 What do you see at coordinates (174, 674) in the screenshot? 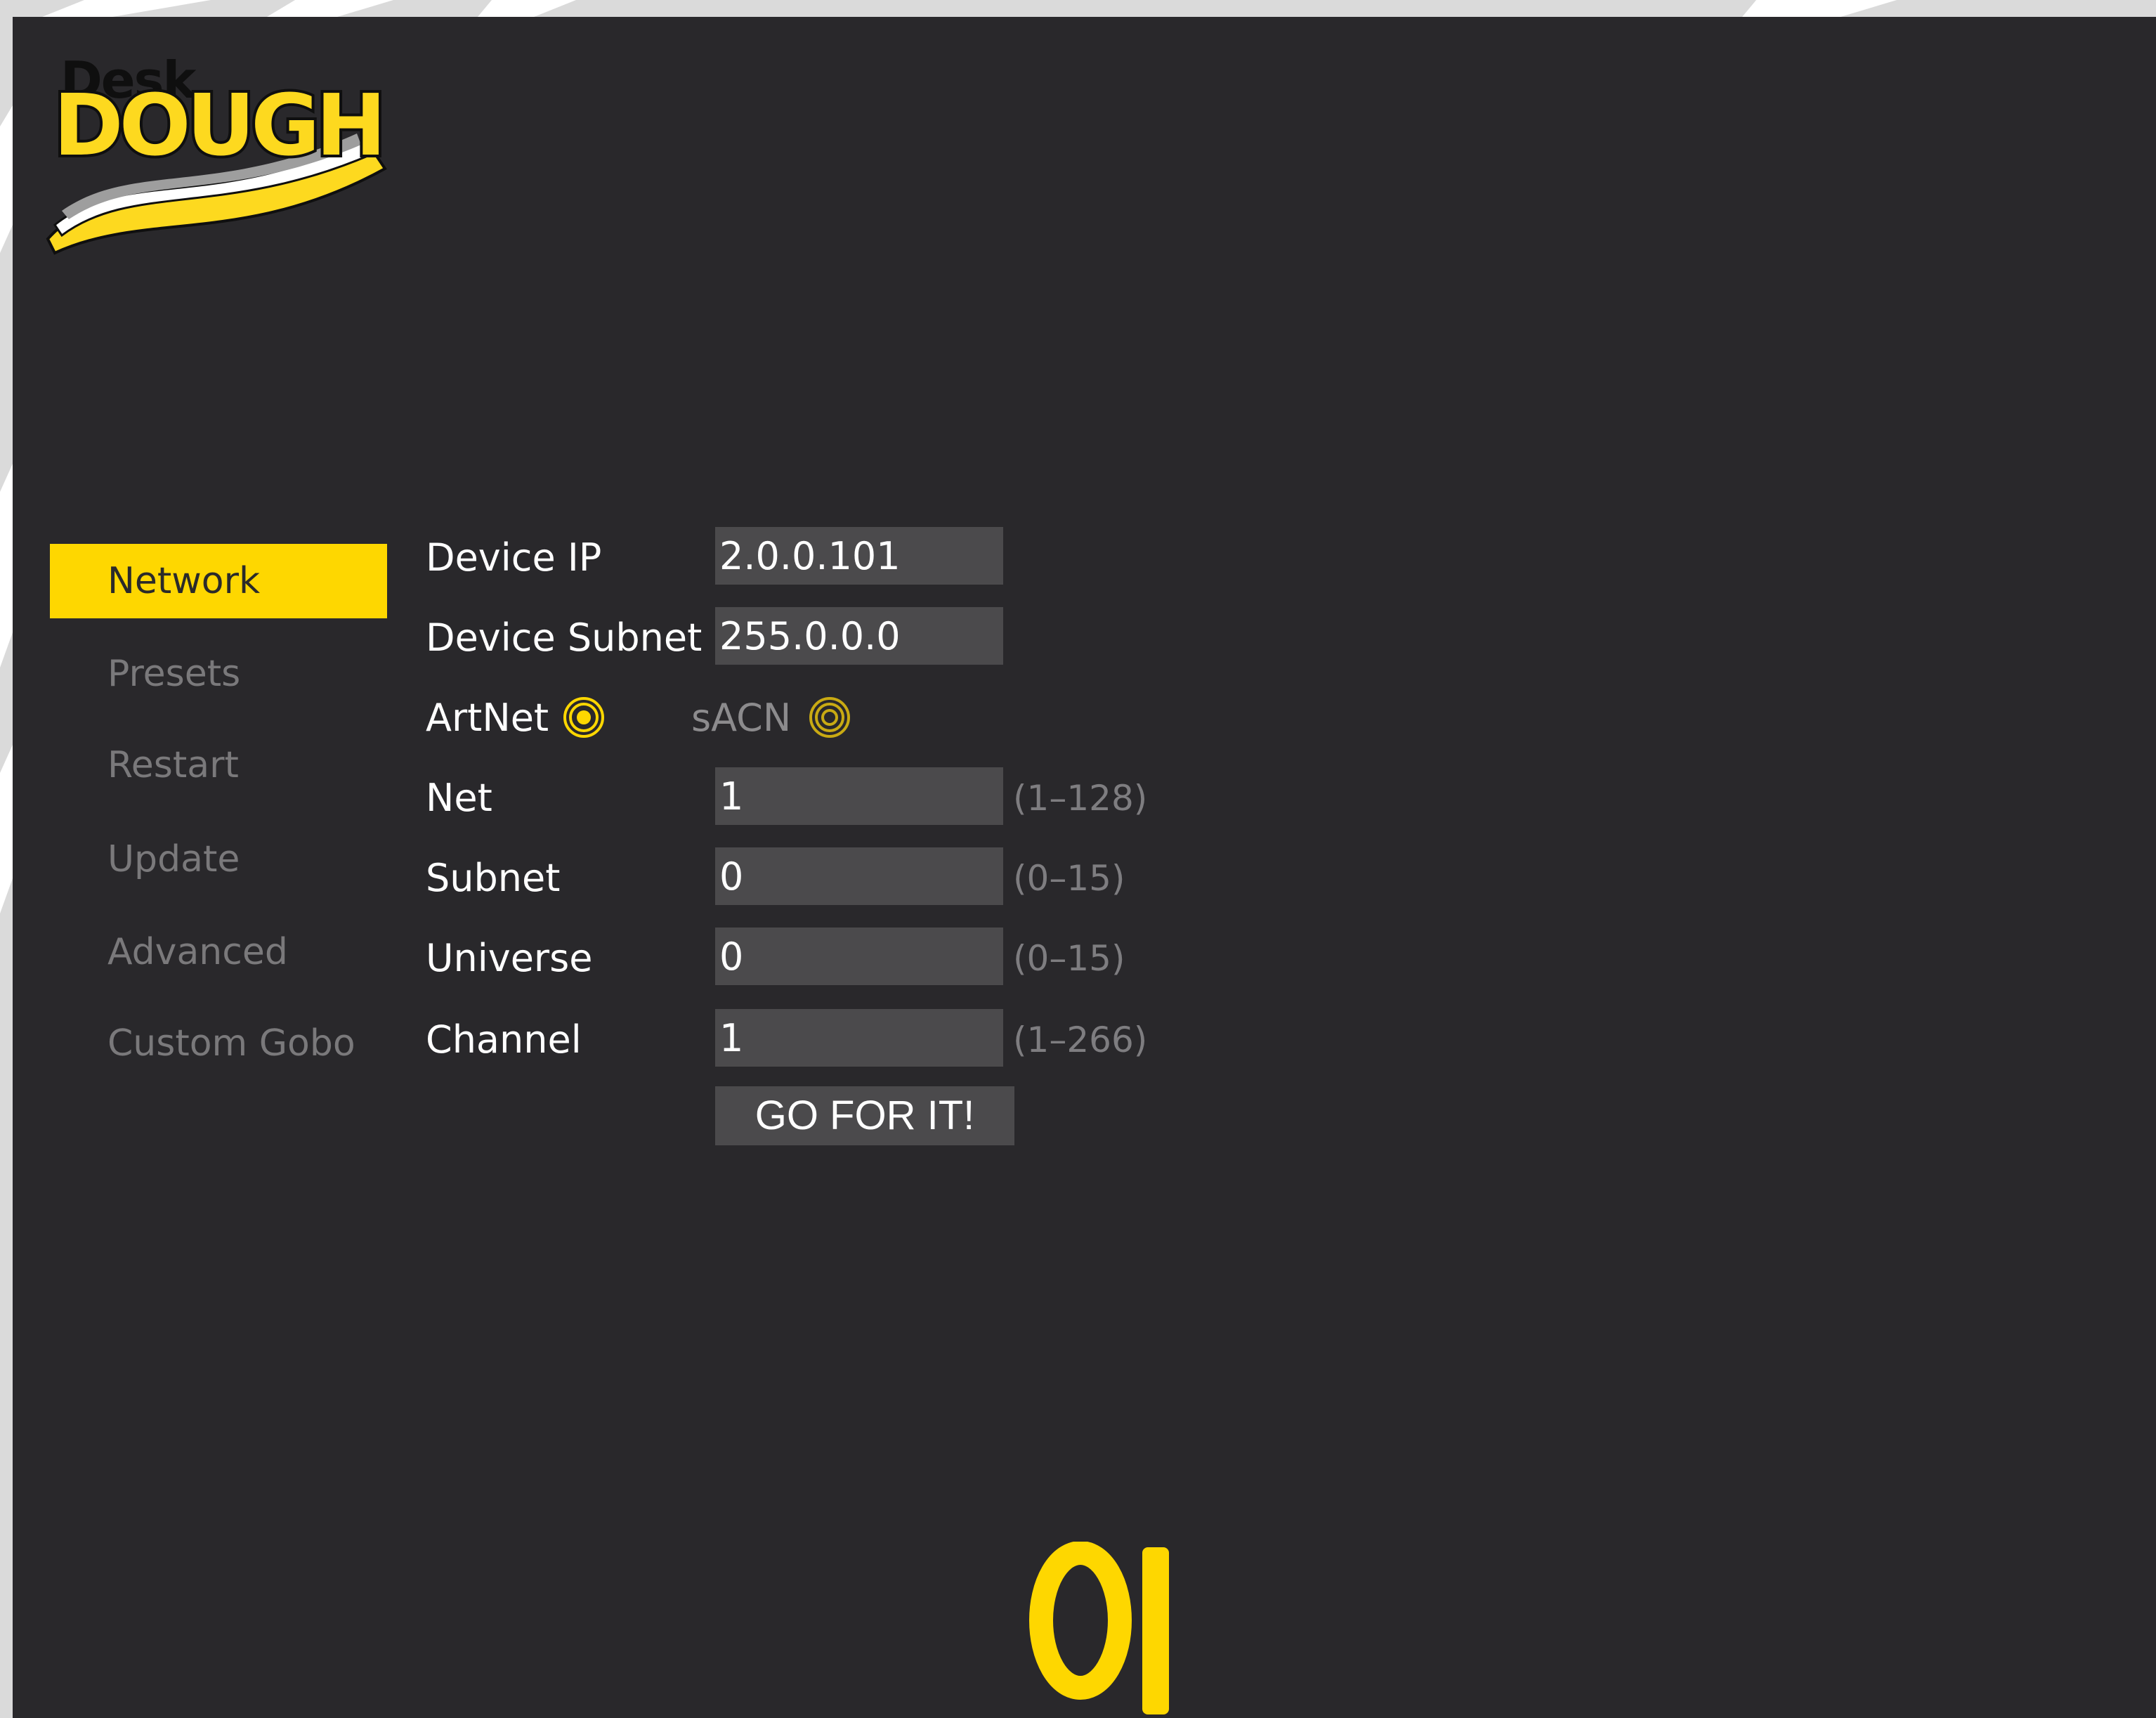
I see `sidebar-item-label: Presets` at bounding box center [174, 674].